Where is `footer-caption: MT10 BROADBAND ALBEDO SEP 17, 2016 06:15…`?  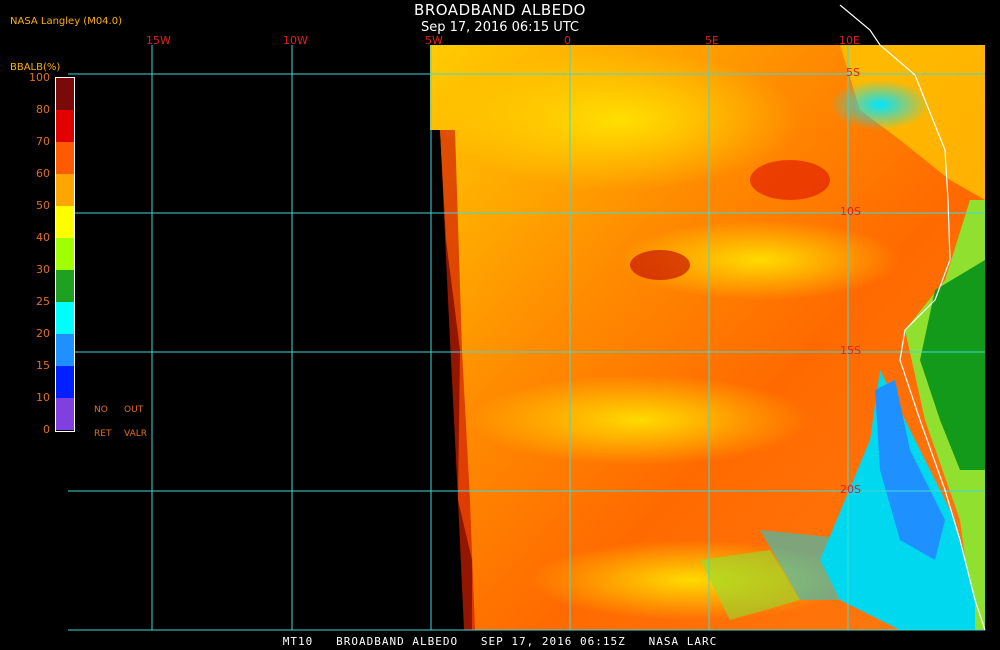 footer-caption: MT10 BROADBAND ALBEDO SEP 17, 2016 06:15… is located at coordinates (500, 641).